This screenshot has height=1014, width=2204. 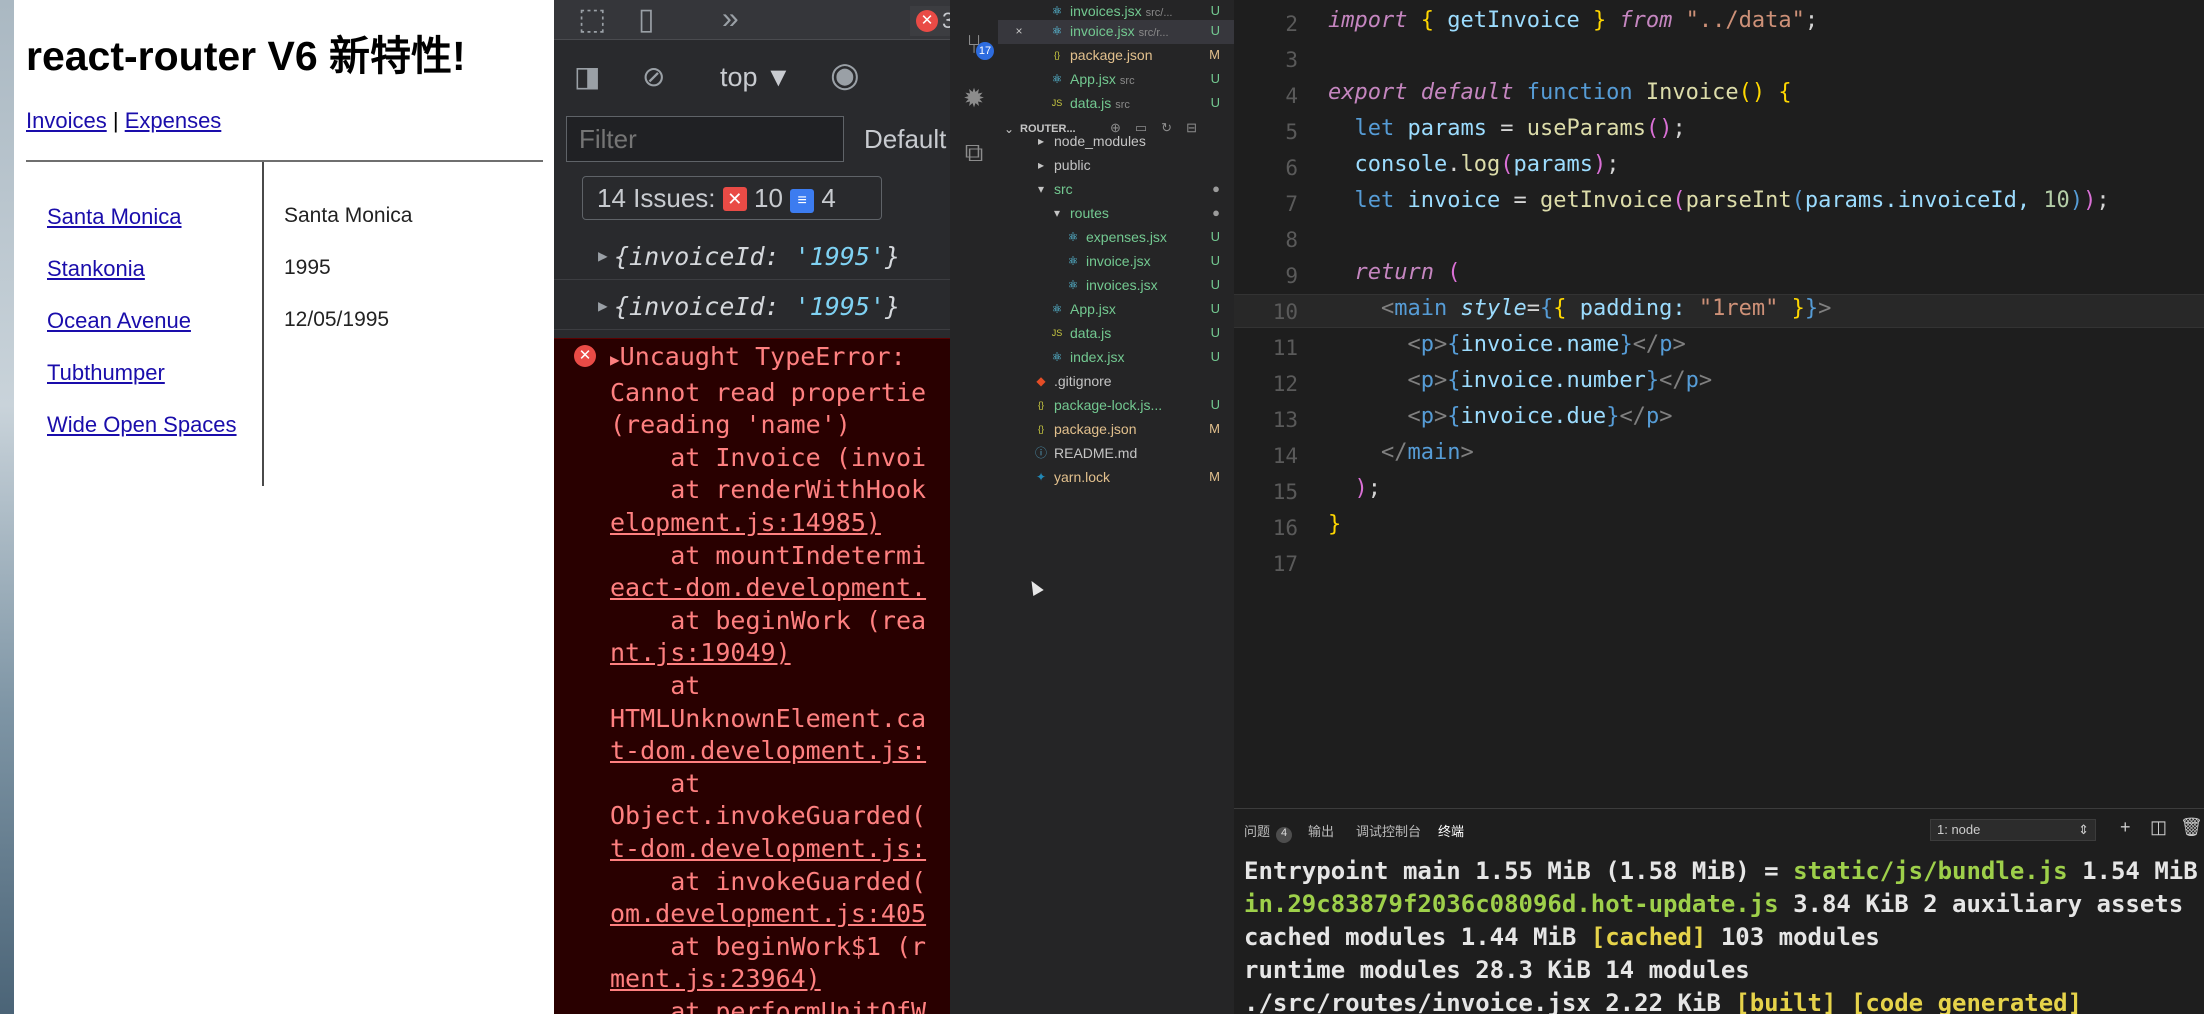 I want to click on error-line: at performUnitOfW, so click(x=768, y=1005).